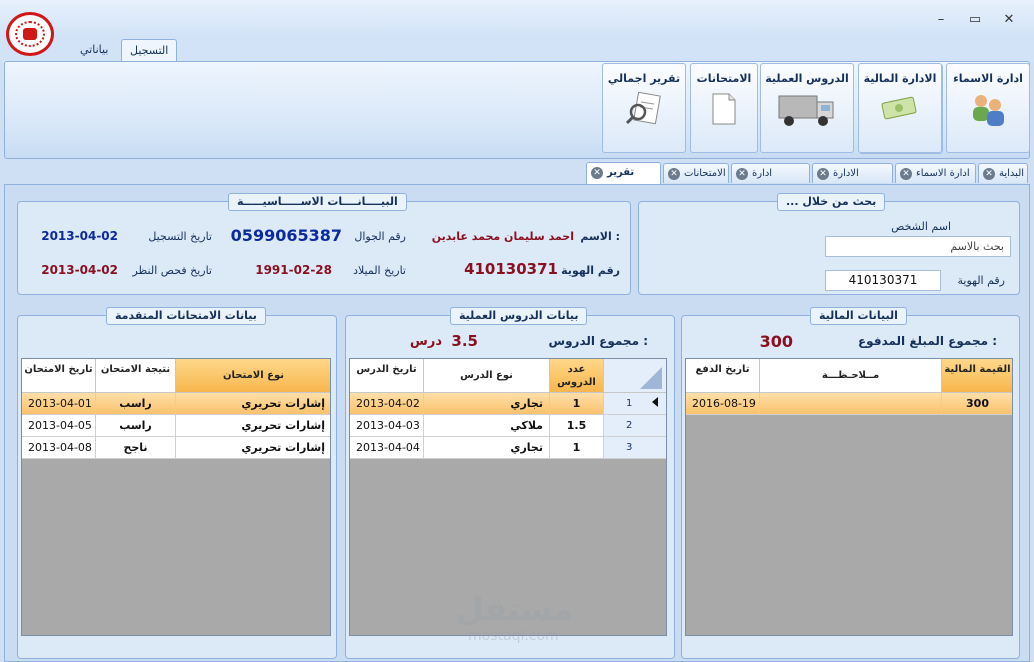  What do you see at coordinates (883, 280) in the screenshot?
I see `id-search-input: 410130371` at bounding box center [883, 280].